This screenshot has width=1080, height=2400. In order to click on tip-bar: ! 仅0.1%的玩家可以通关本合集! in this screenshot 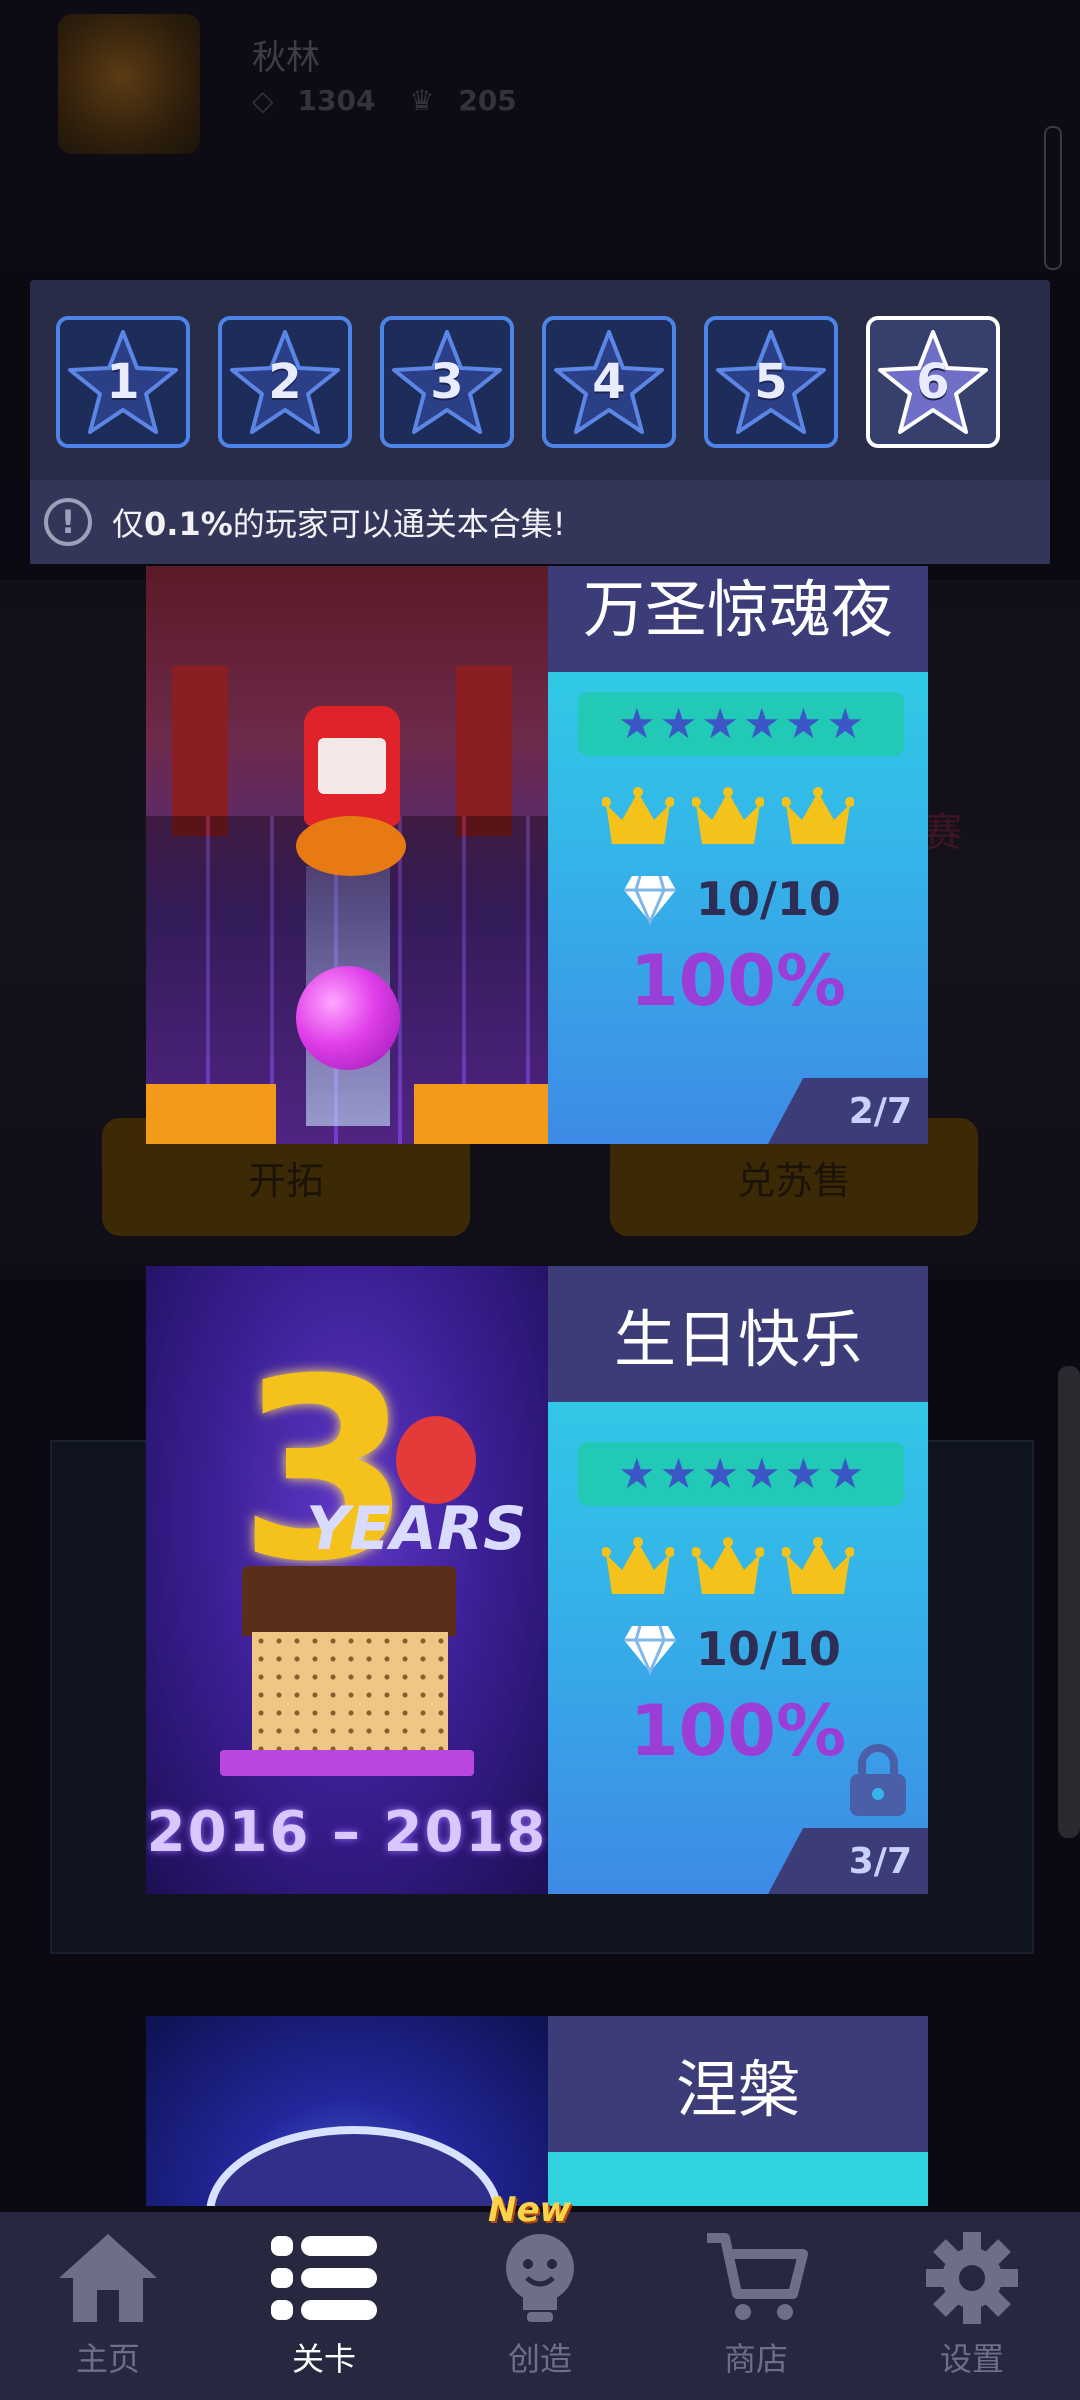, I will do `click(540, 522)`.